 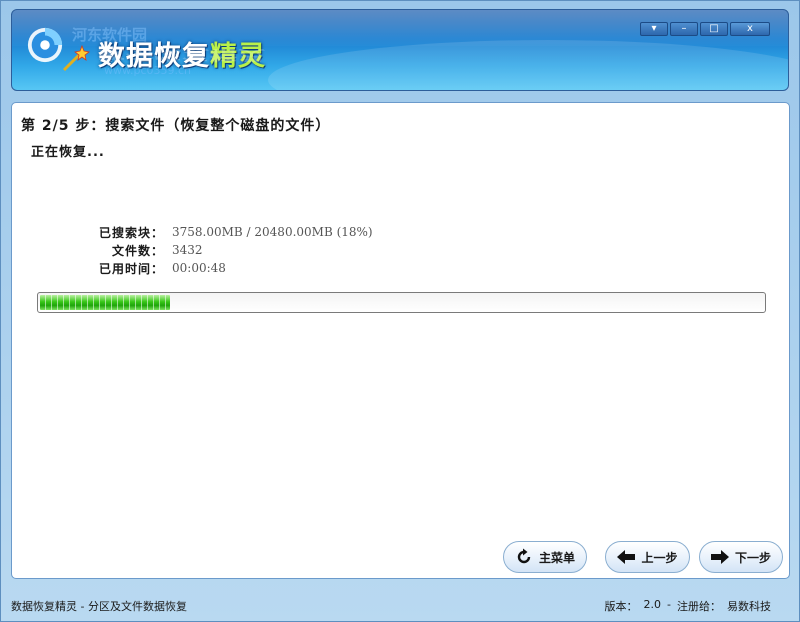 What do you see at coordinates (105, 302) in the screenshot?
I see `progress-fill` at bounding box center [105, 302].